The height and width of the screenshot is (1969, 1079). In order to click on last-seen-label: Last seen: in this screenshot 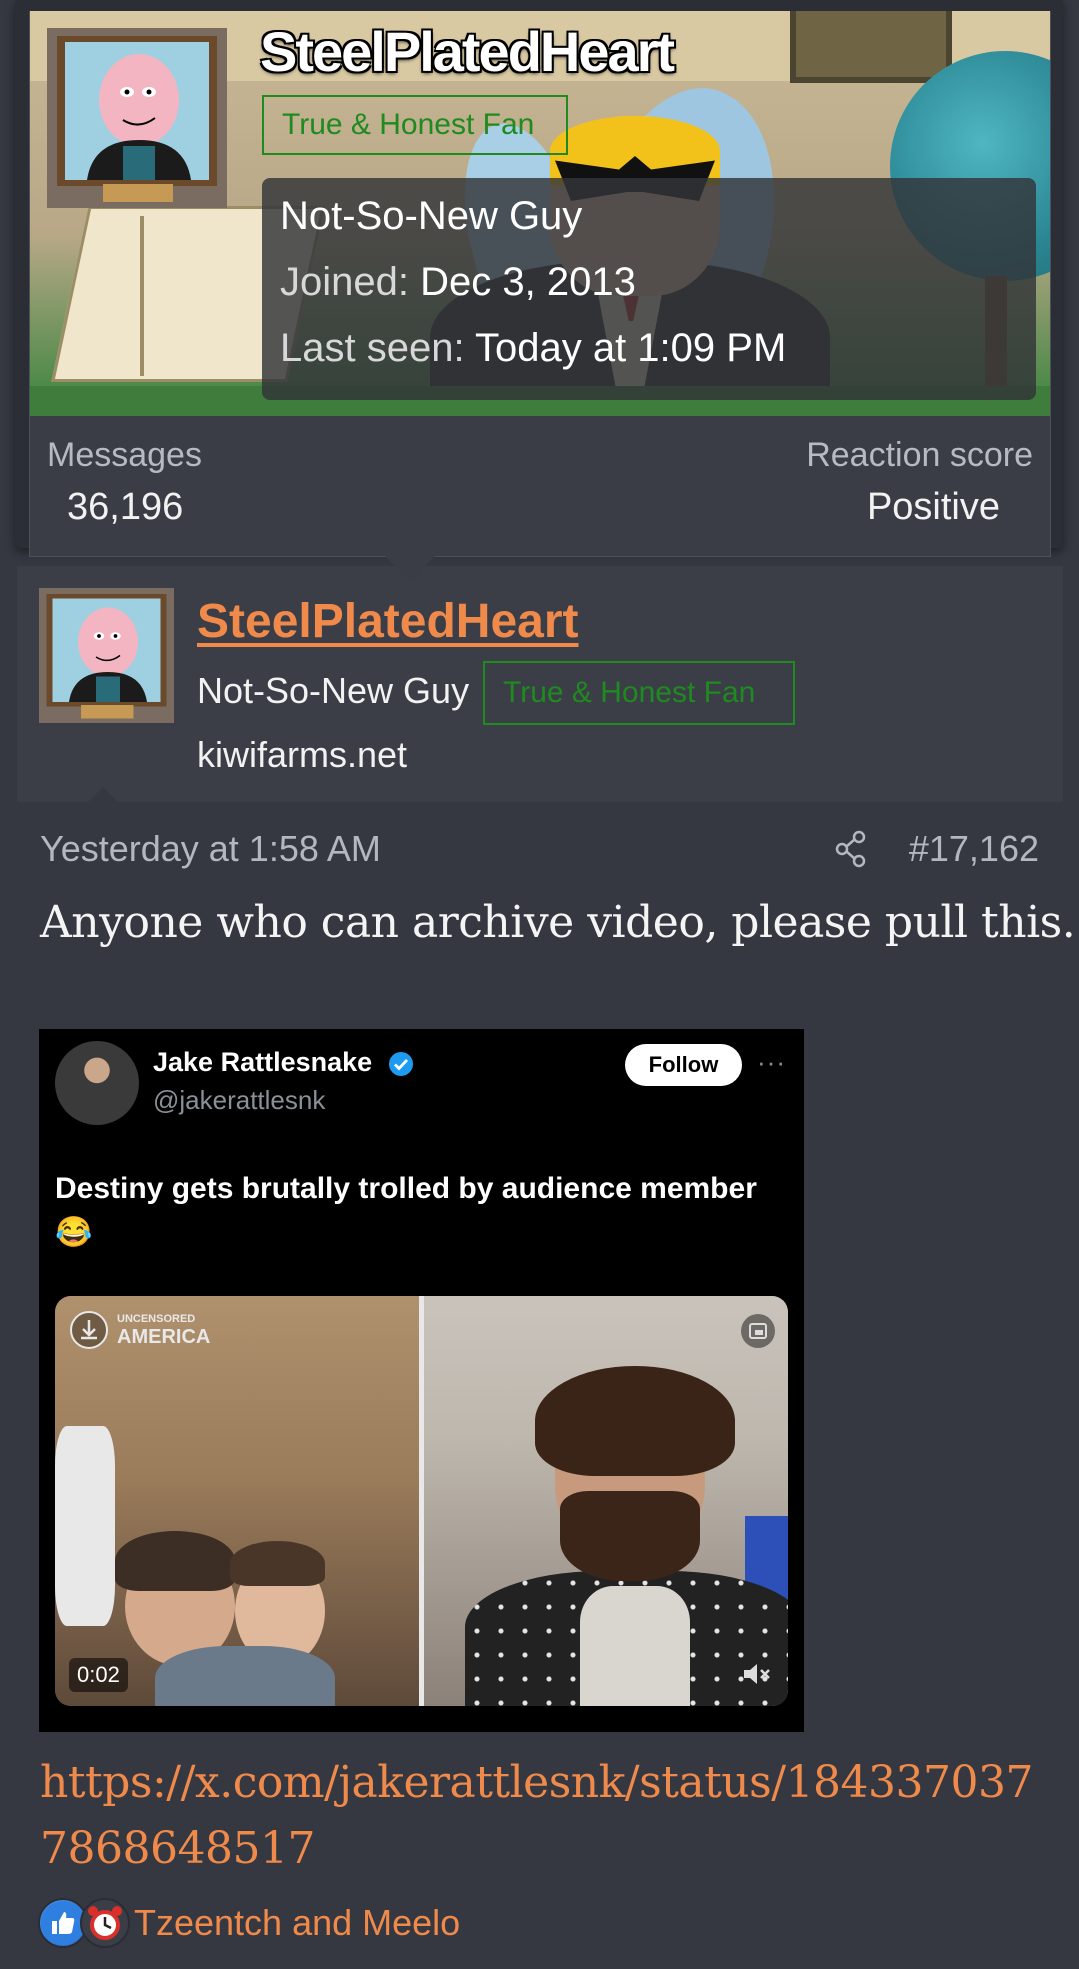, I will do `click(372, 348)`.